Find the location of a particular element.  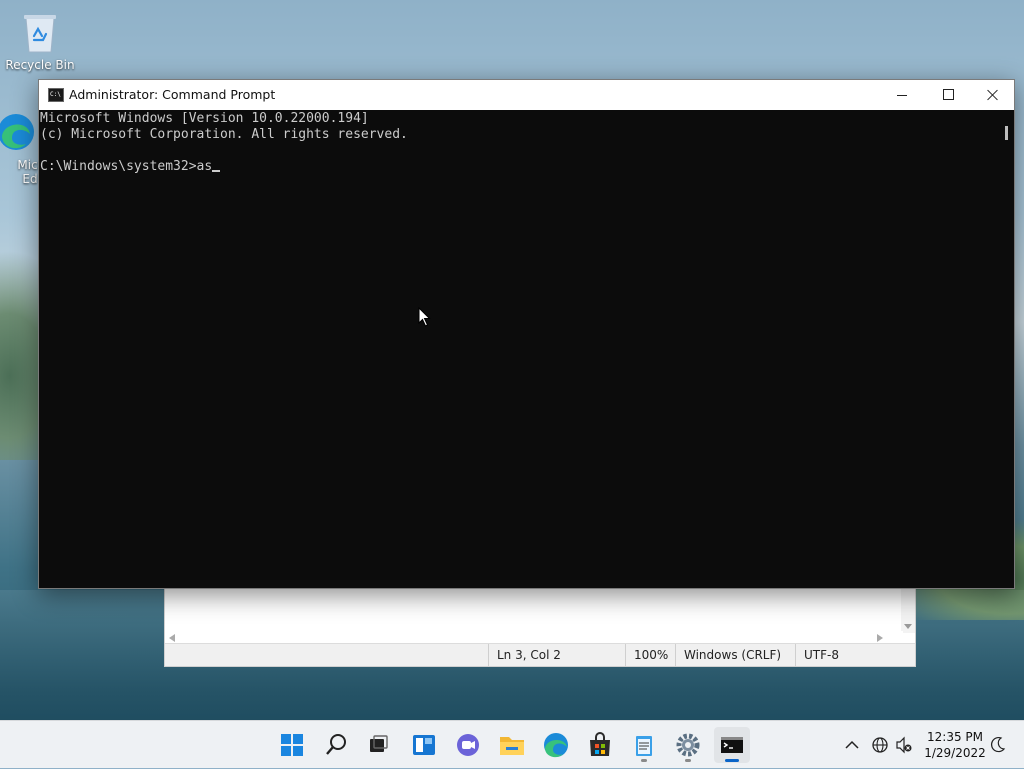

active-indicator is located at coordinates (732, 760).